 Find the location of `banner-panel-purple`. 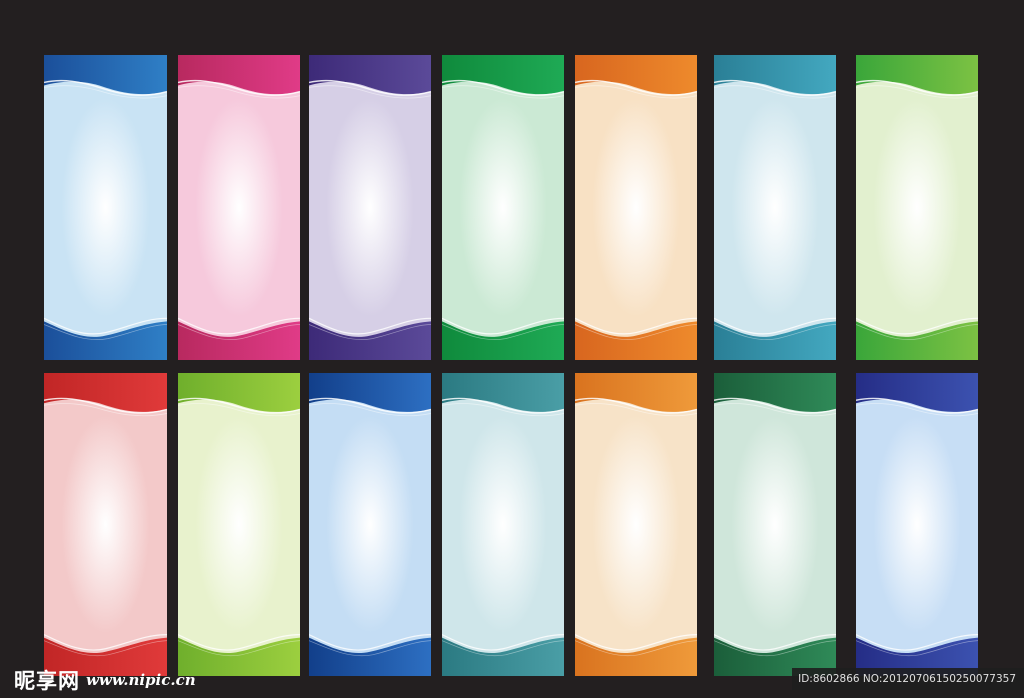

banner-panel-purple is located at coordinates (370, 207).